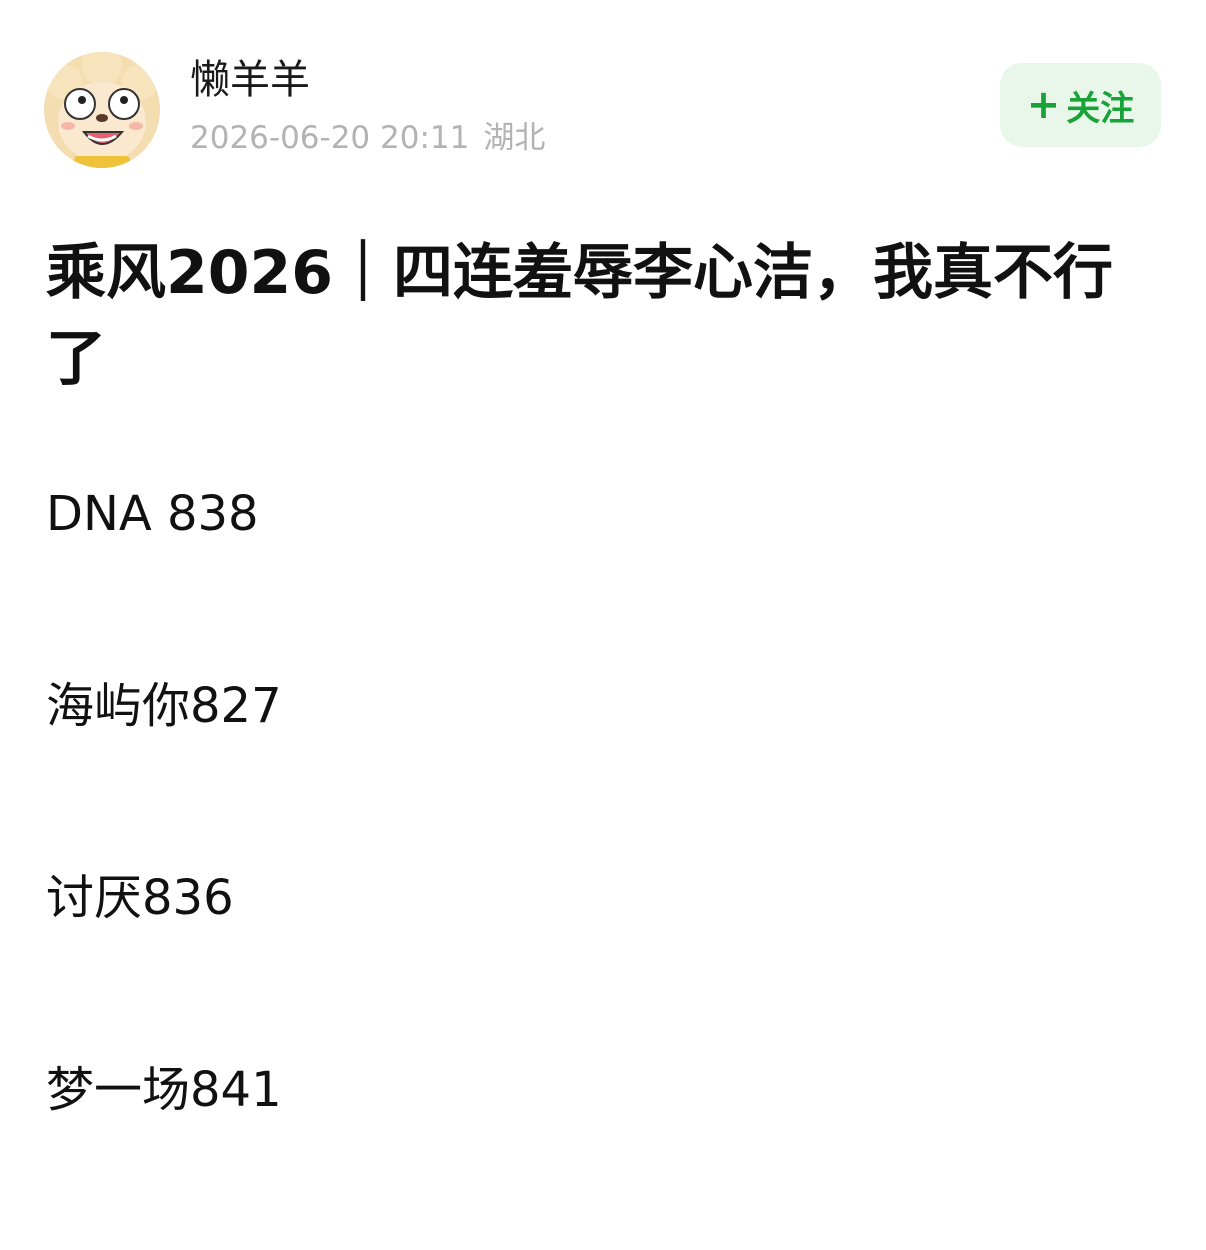 Image resolution: width=1206 pixels, height=1250 pixels. I want to click on post-location: 湖北, so click(514, 138).